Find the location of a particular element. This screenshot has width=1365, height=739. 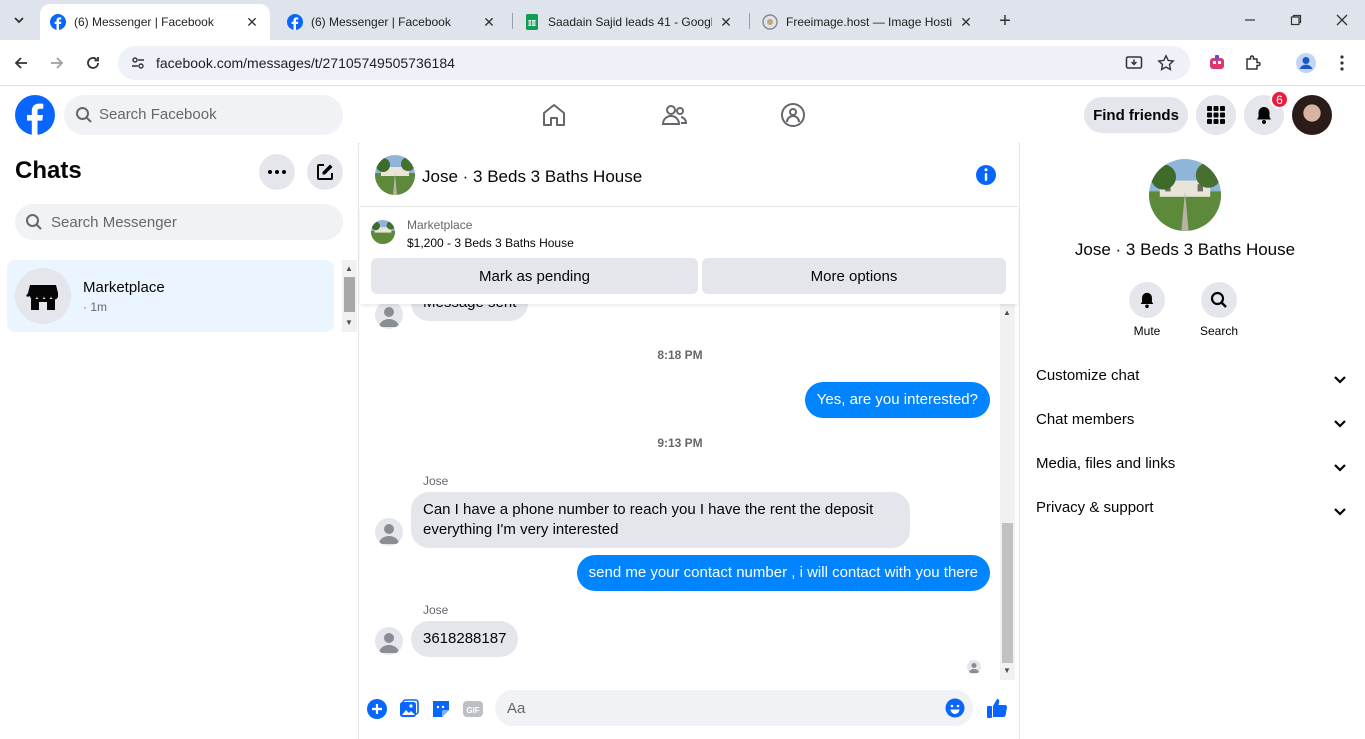

browser-tab-4: Freeimage.host — Image Hostin ✕ is located at coordinates (868, 22).